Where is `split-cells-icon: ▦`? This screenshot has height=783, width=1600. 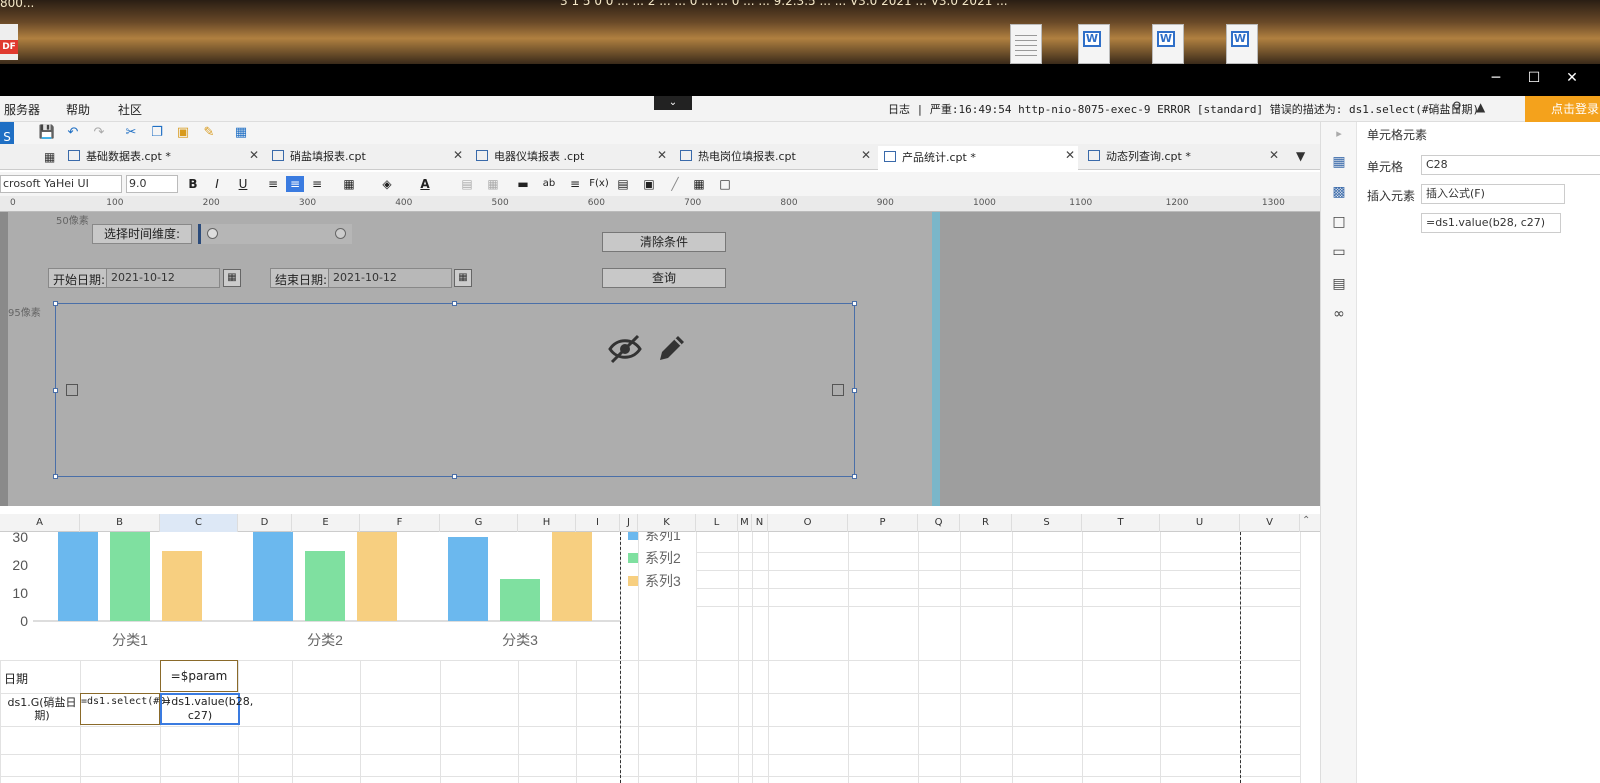
split-cells-icon: ▦ is located at coordinates (493, 184).